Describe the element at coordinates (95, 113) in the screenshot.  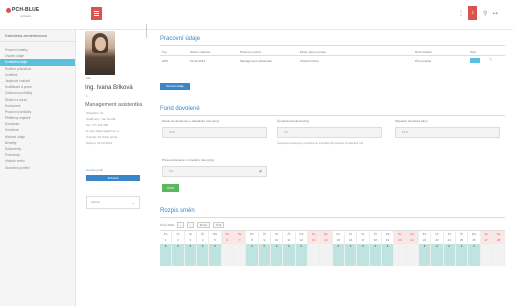
I see `profile-line: Středisko: 01` at that location.